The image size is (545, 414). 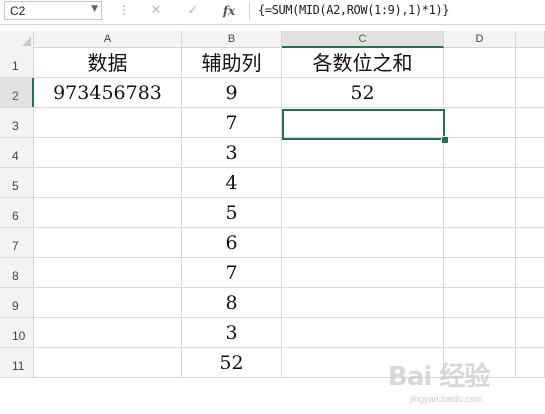 What do you see at coordinates (17, 272) in the screenshot?
I see `row-header: 8` at bounding box center [17, 272].